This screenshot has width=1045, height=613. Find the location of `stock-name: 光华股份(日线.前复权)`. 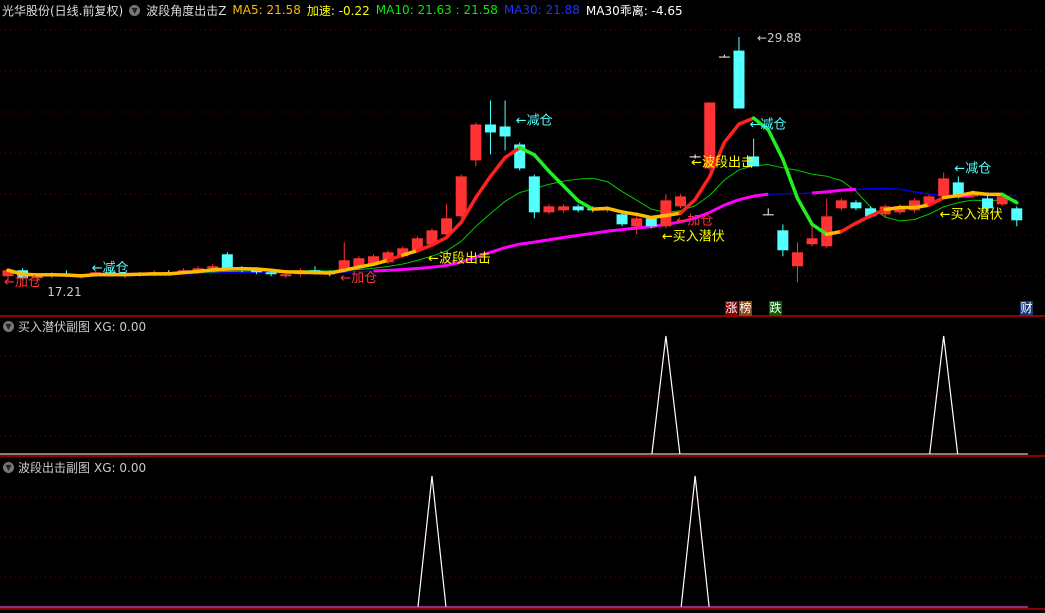

stock-name: 光华股份(日线.前复权) is located at coordinates (63, 10).